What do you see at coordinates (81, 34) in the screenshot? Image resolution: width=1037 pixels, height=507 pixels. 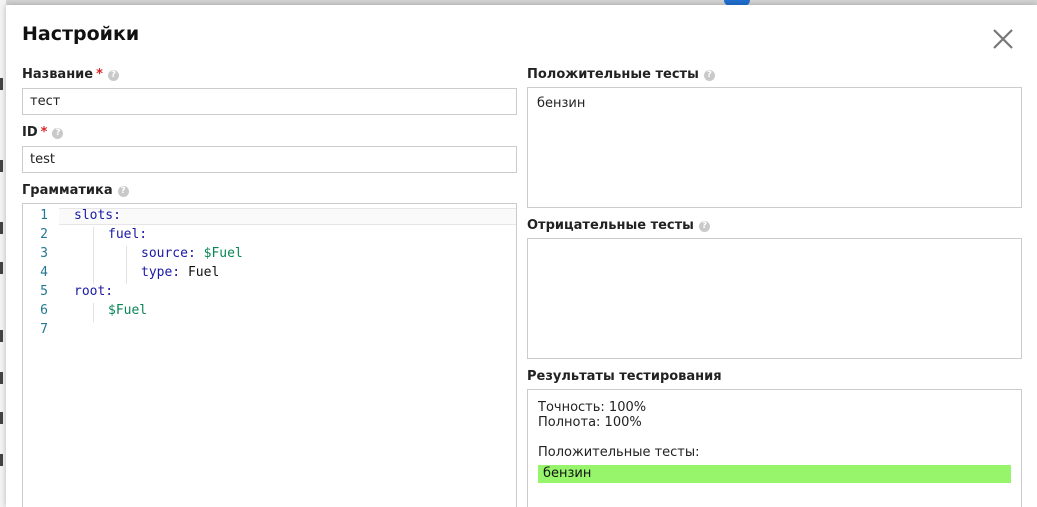 I see `dialog-title: Настройки` at bounding box center [81, 34].